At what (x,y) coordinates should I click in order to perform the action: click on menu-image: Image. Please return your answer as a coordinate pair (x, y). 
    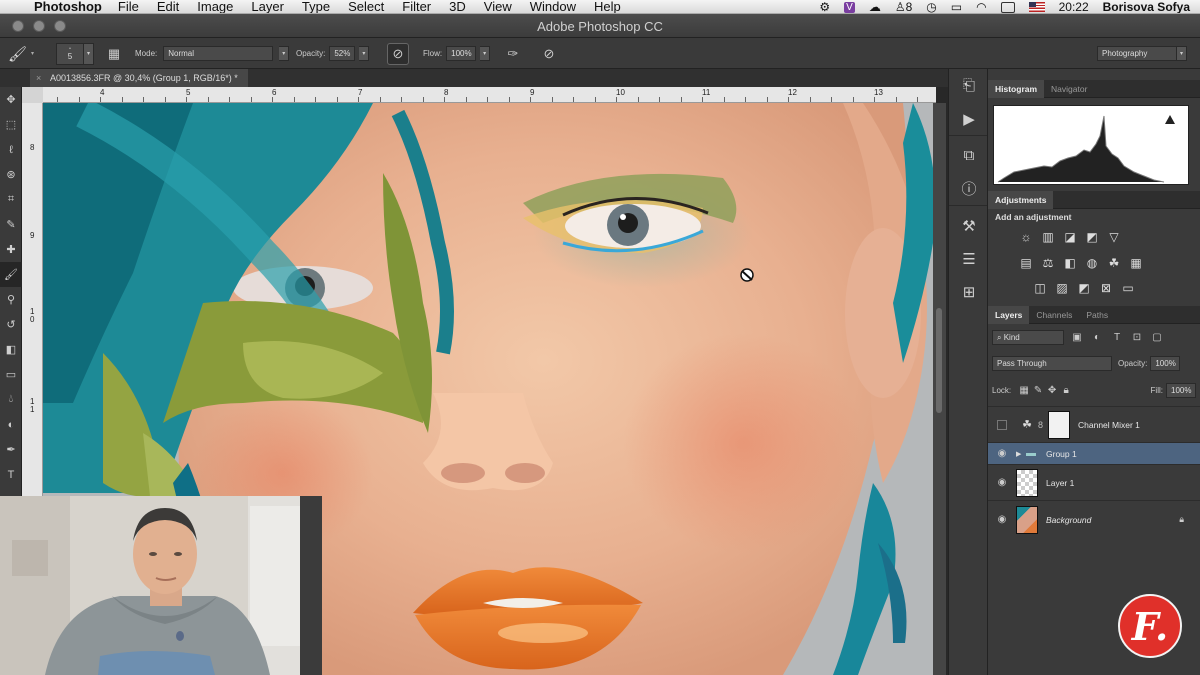
    Looking at the image, I should click on (215, 6).